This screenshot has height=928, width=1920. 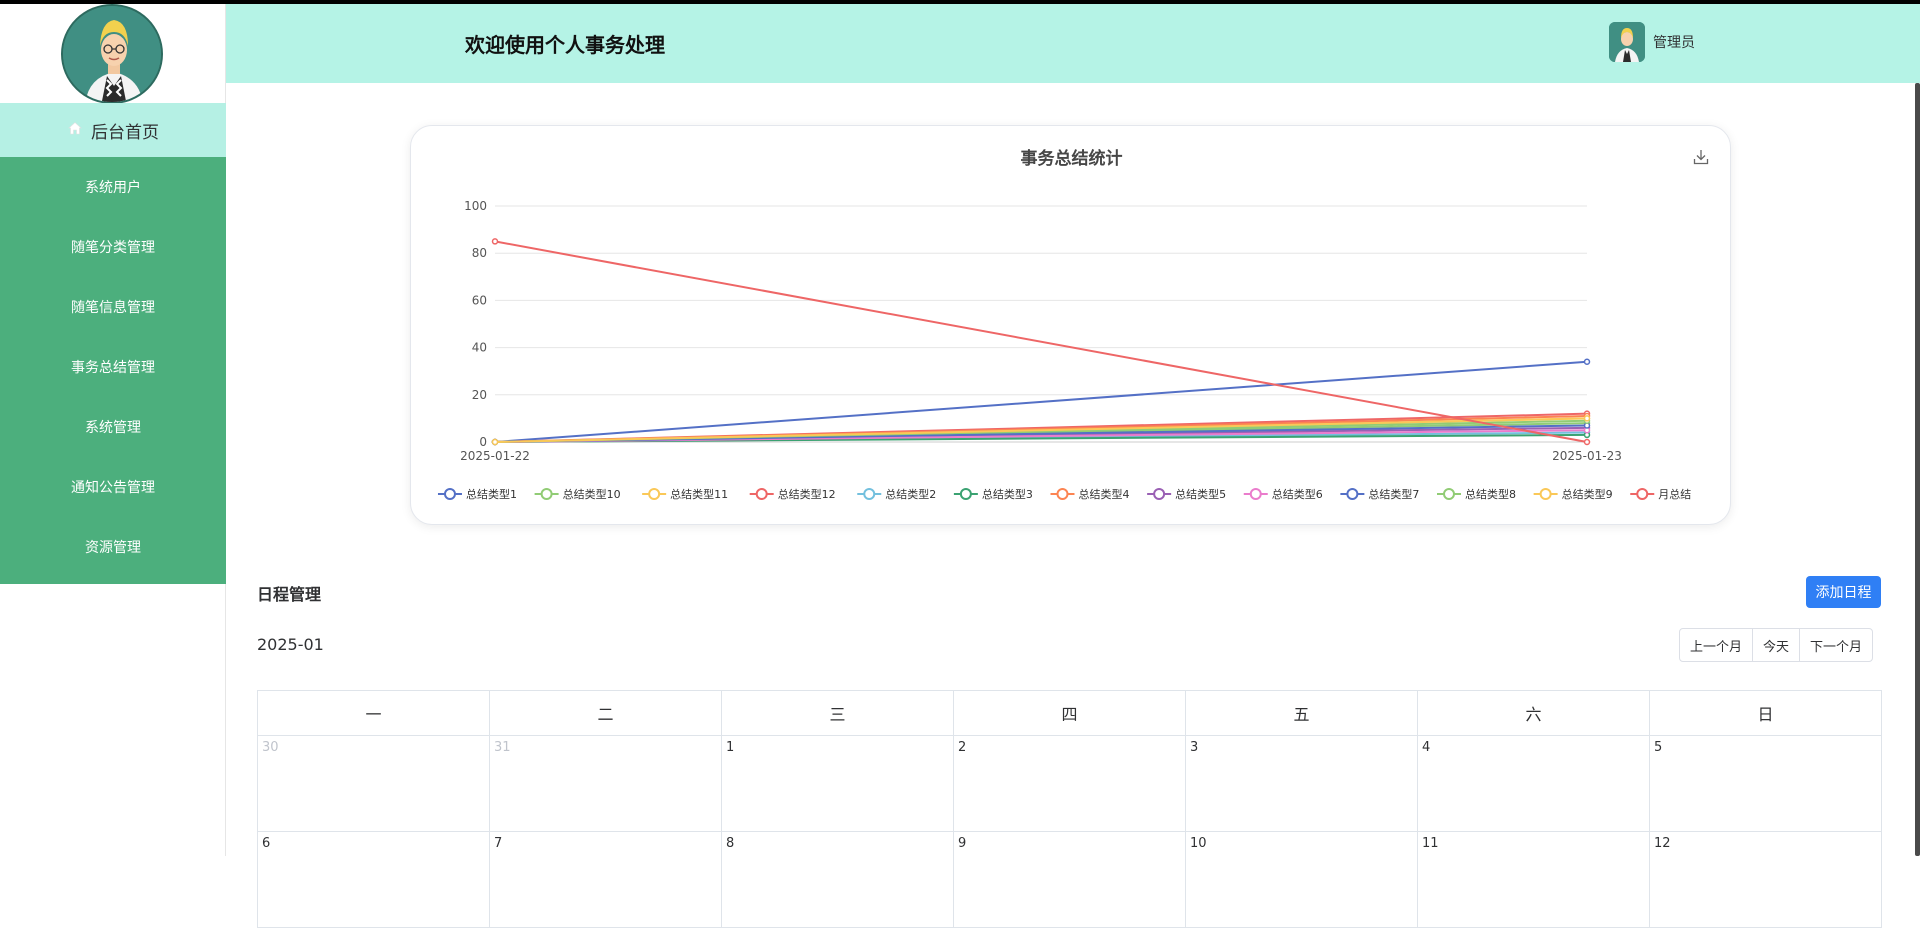 I want to click on x-tick-label: 2025-01-22, so click(x=495, y=456).